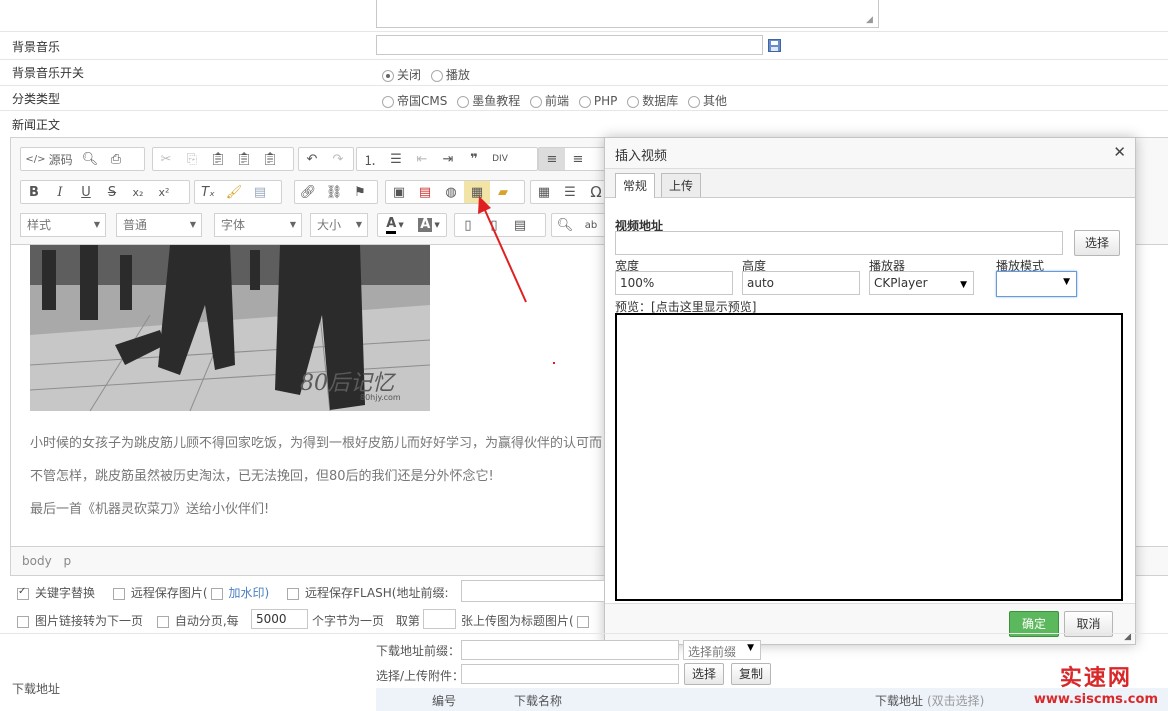 This screenshot has width=1168, height=711. Describe the element at coordinates (388, 75) in the screenshot. I see `radio-off-circle` at that location.